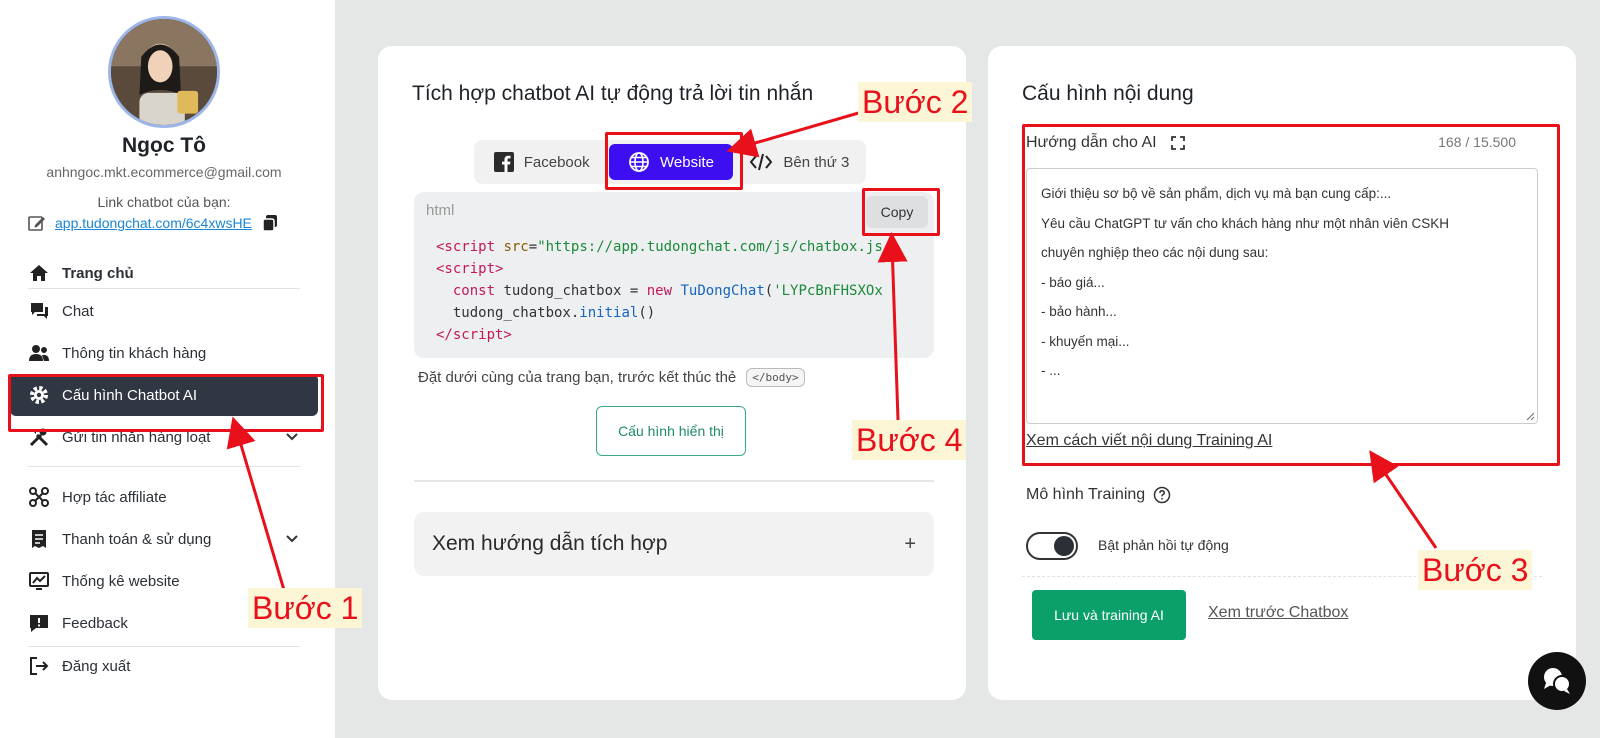  What do you see at coordinates (164, 202) in the screenshot?
I see `chatbot-link-label: Link chatbot của bạn:` at bounding box center [164, 202].